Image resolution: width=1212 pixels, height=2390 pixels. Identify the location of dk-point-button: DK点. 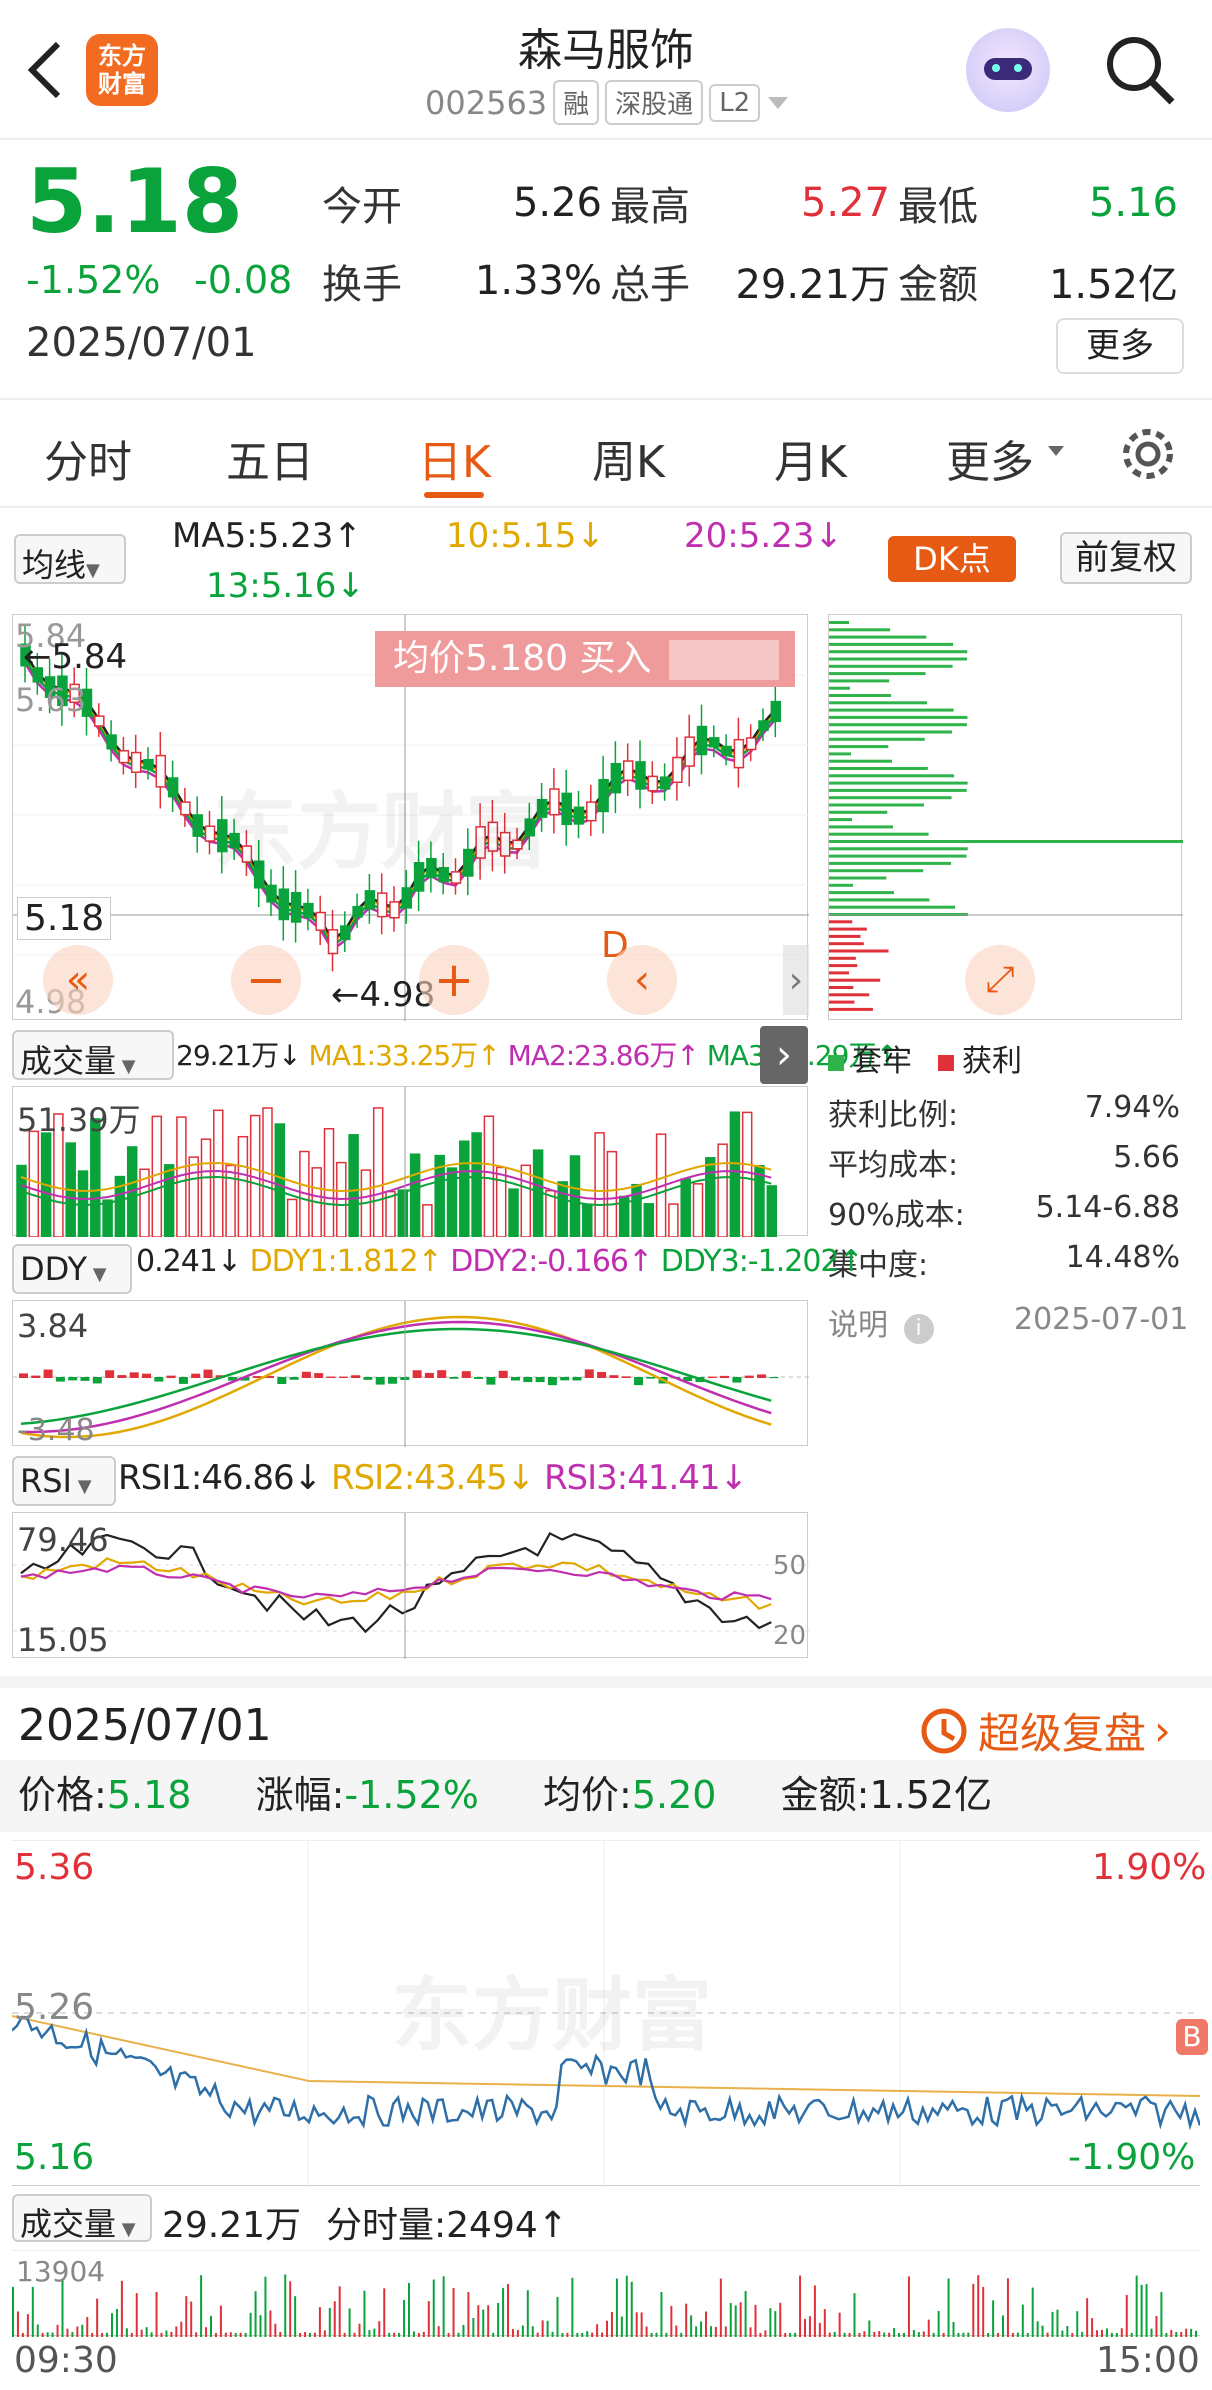
(952, 559).